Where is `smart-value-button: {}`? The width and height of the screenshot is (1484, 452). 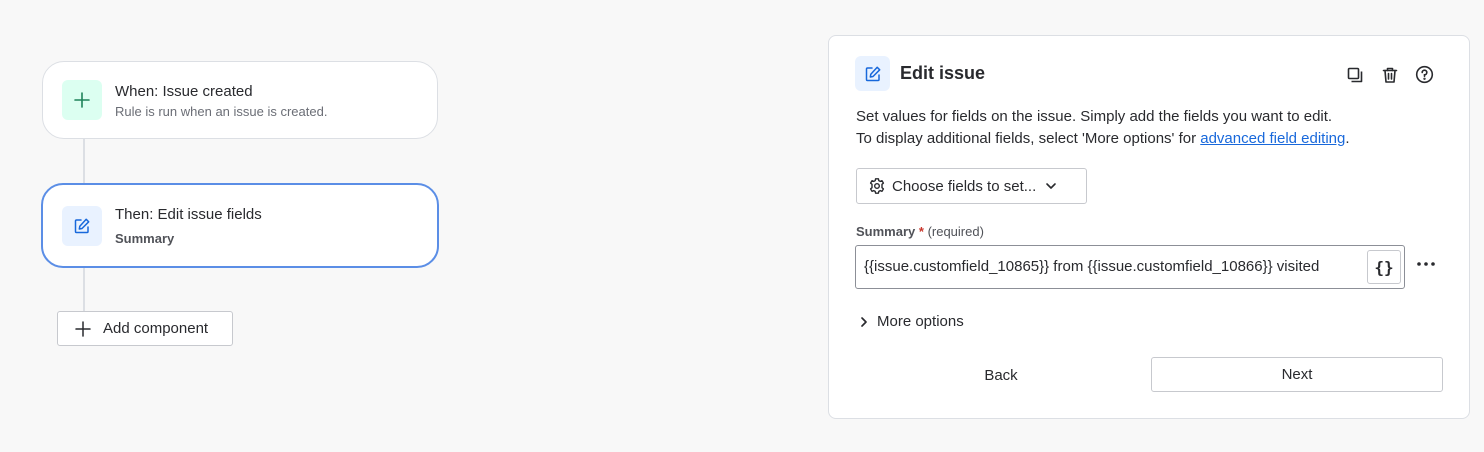 smart-value-button: {} is located at coordinates (1384, 267).